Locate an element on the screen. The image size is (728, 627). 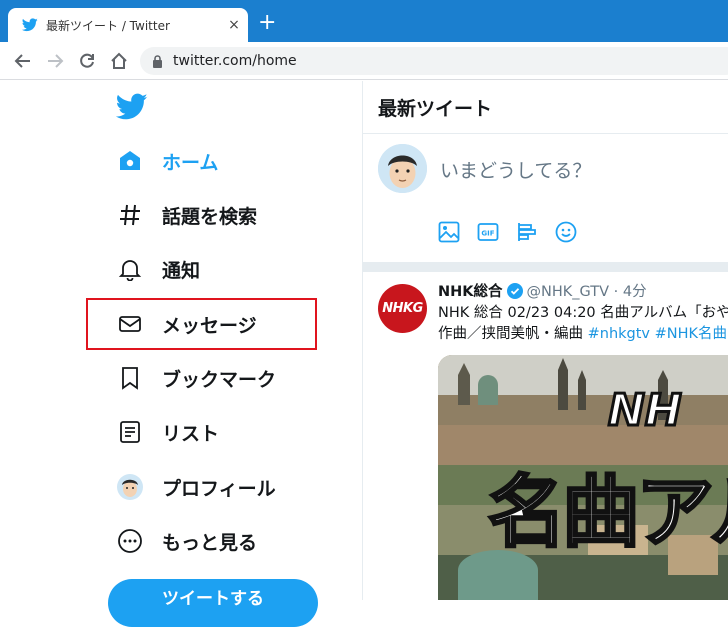
tweet-line-2-text: 作曲／挟間美帆・編曲 is located at coordinates (513, 334).